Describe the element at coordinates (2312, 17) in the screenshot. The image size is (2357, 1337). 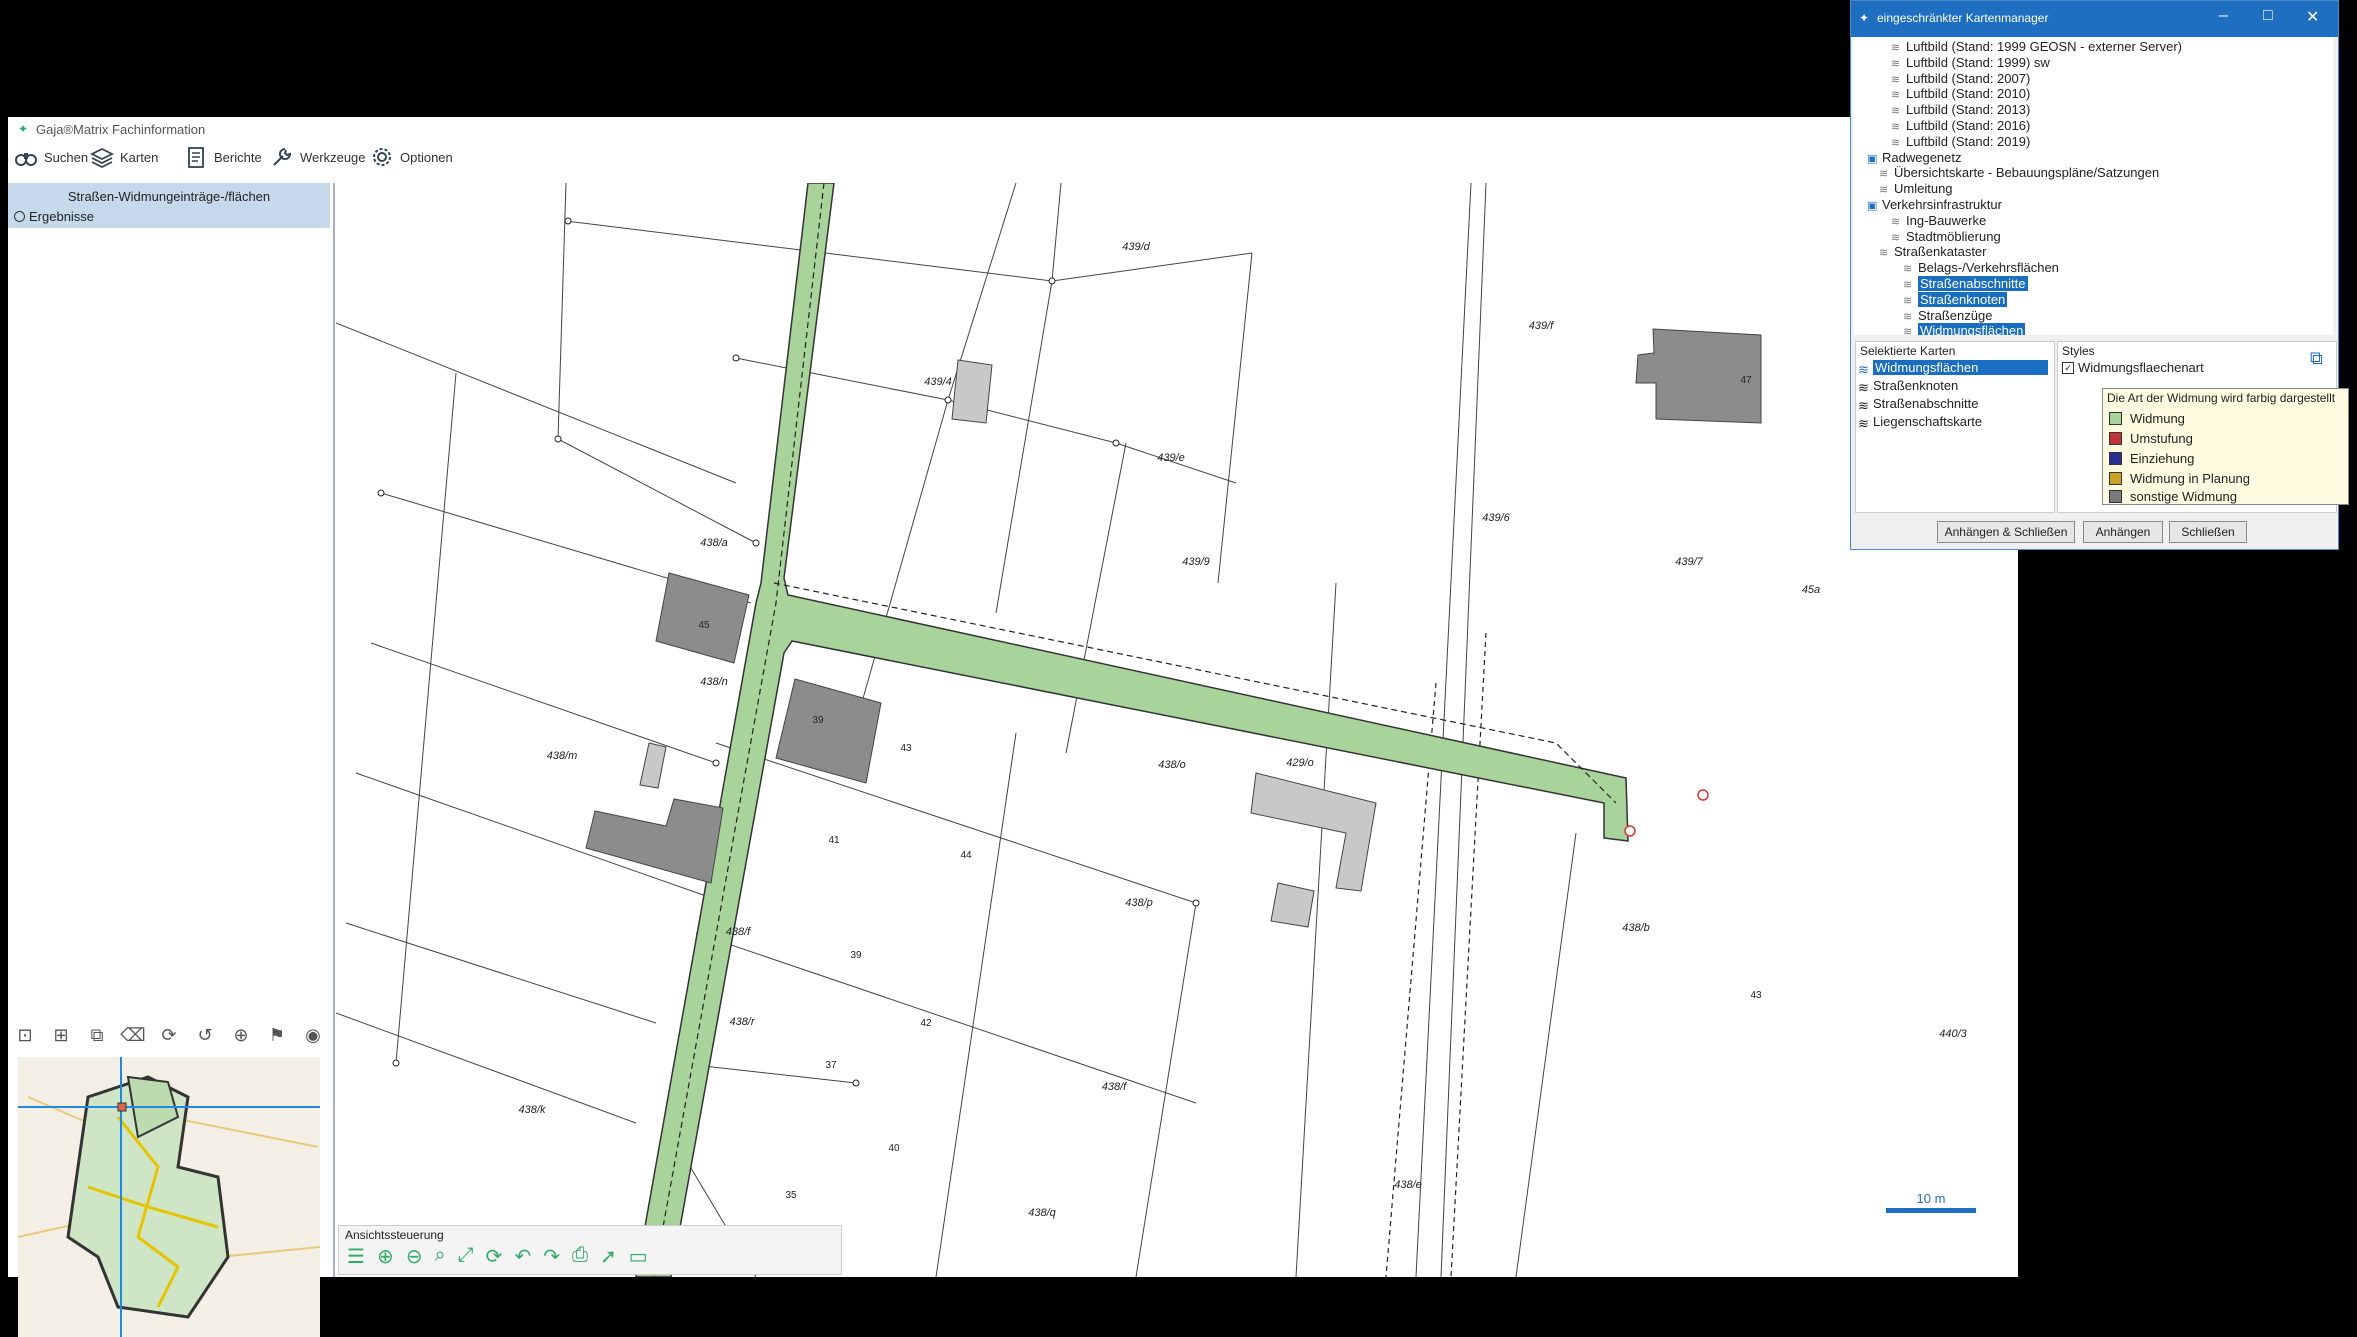
I see `close-icon: ✕` at that location.